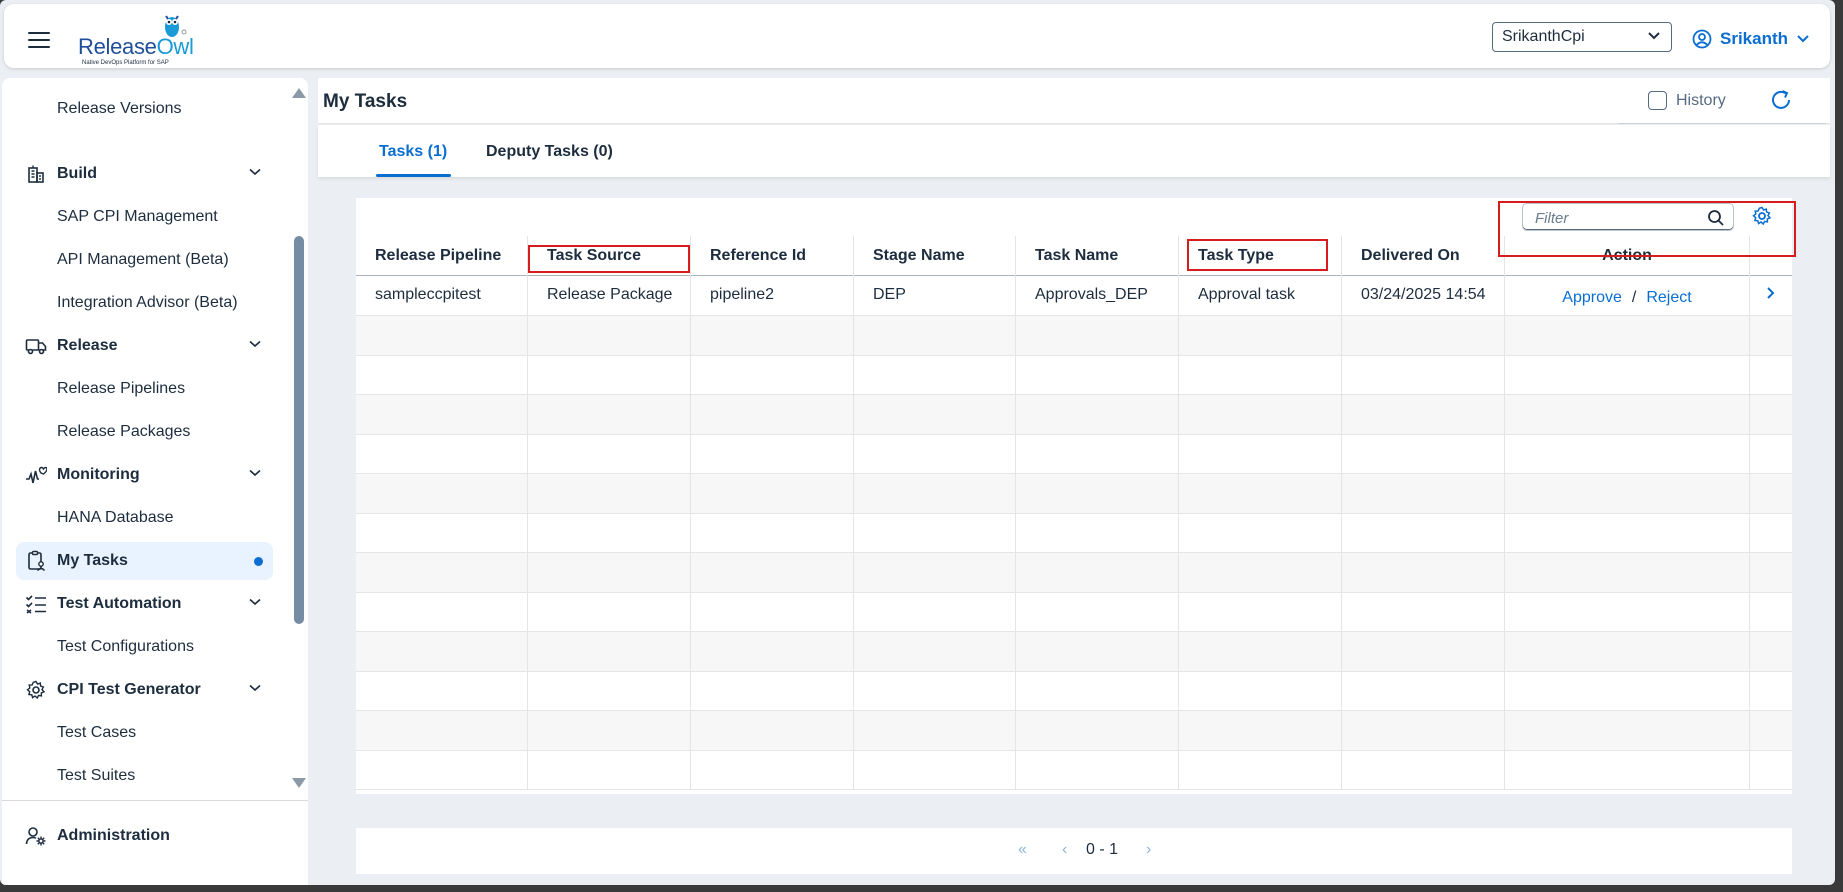 This screenshot has height=892, width=1843. What do you see at coordinates (1260, 295) in the screenshot?
I see `cell-task-type: Approval task` at bounding box center [1260, 295].